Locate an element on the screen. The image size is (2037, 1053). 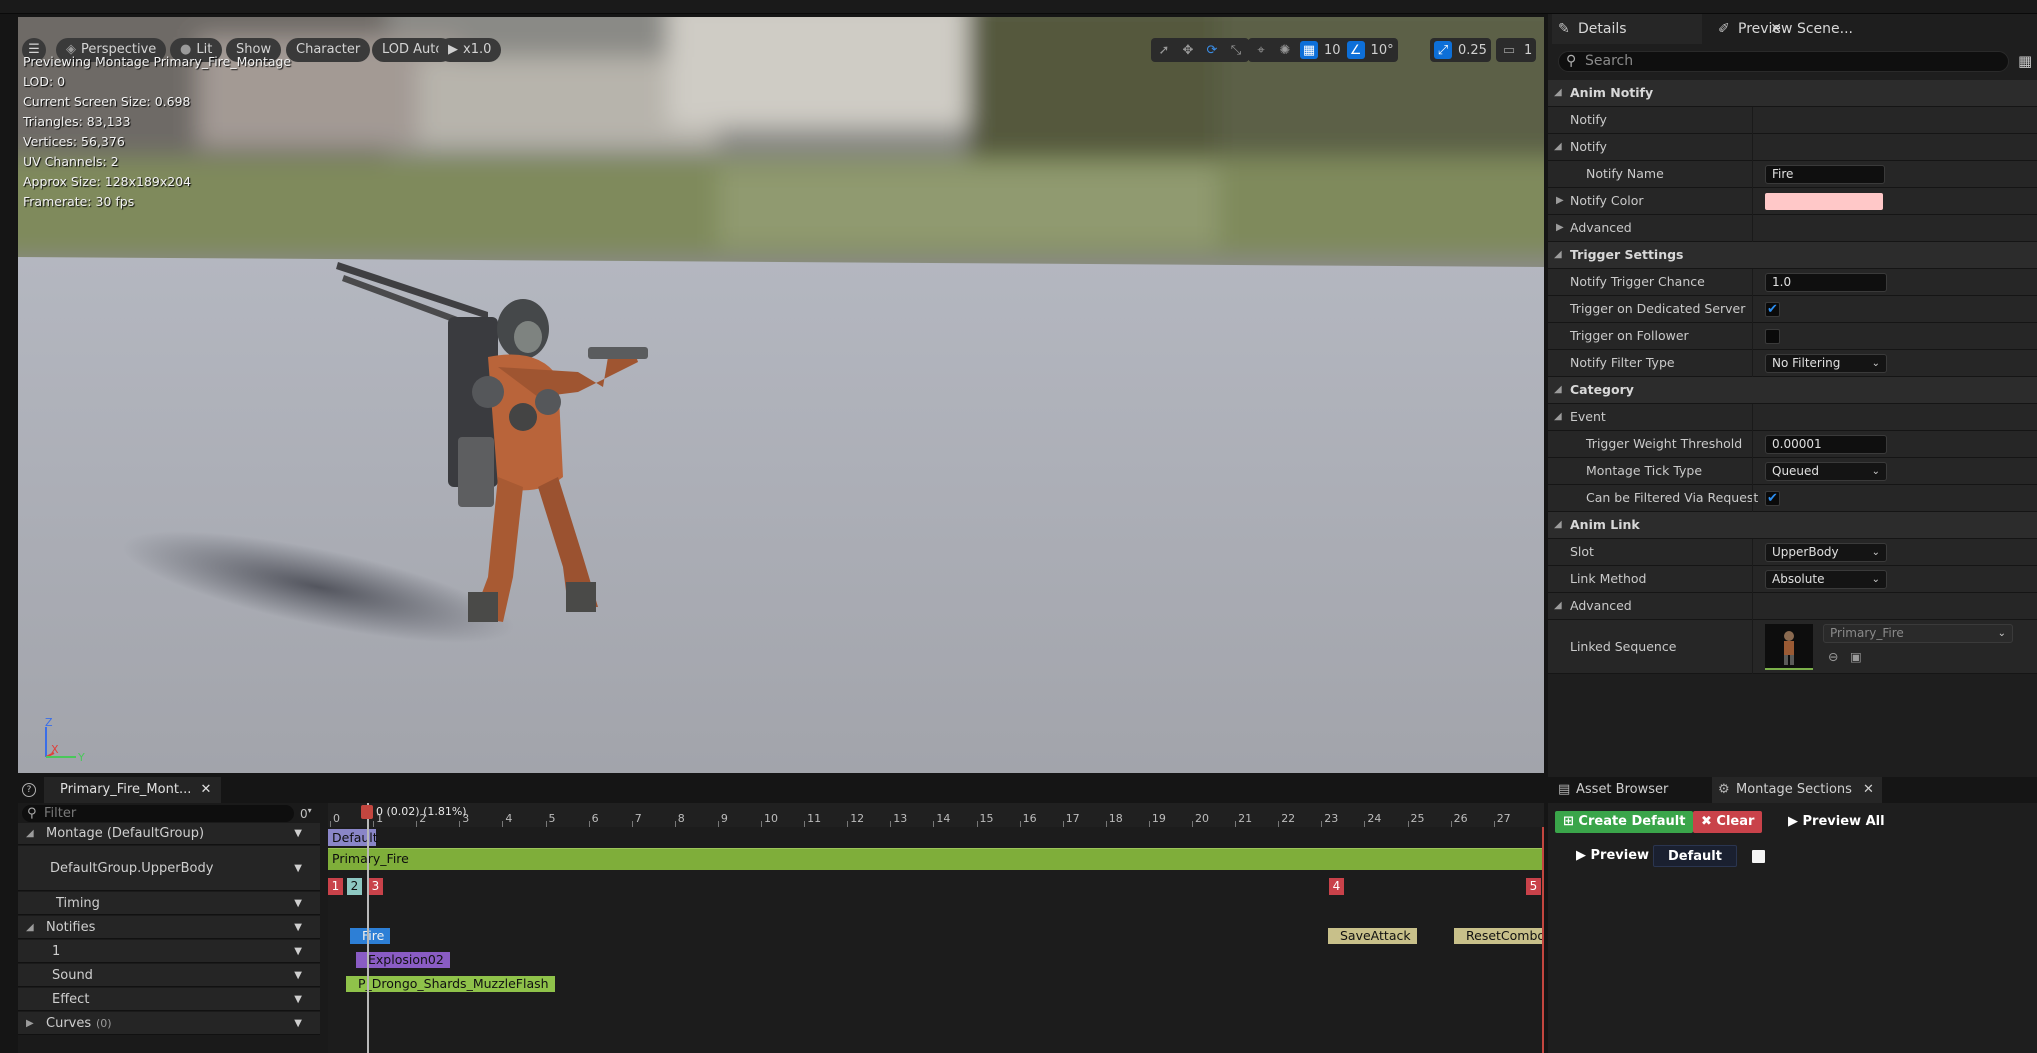
row-slot: Slot UpperBody ⌄ is located at coordinates (1792, 552).